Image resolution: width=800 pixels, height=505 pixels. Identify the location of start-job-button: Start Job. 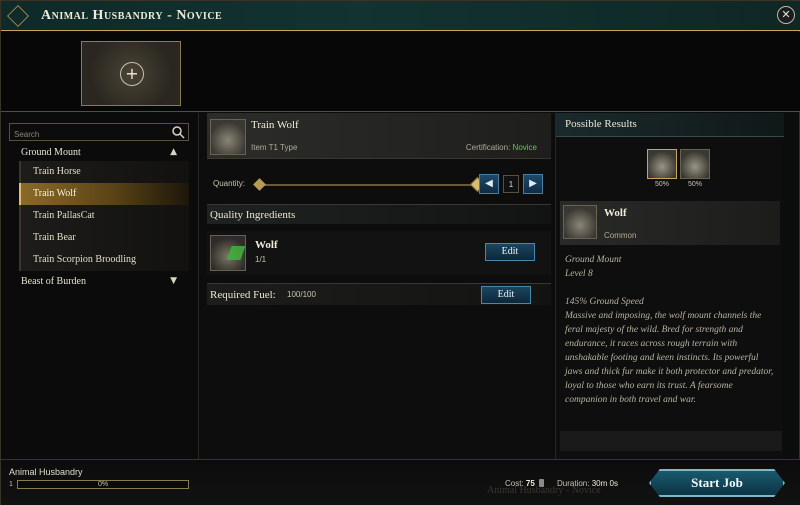
(717, 483).